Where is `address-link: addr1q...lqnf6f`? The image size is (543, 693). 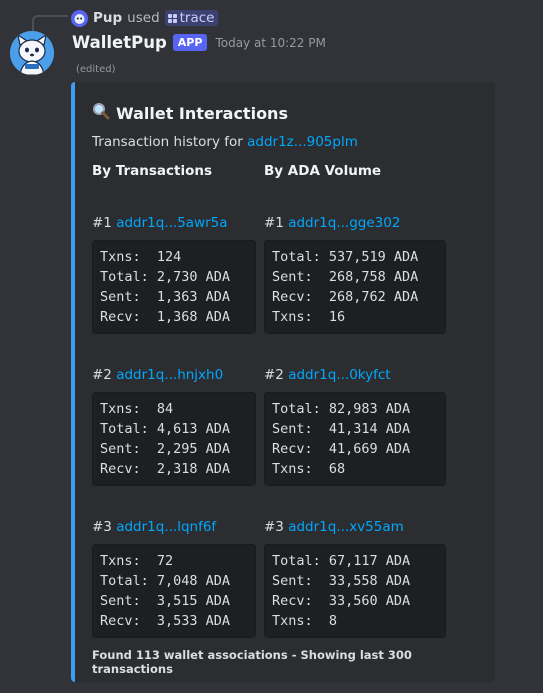 address-link: addr1q...lqnf6f is located at coordinates (166, 527).